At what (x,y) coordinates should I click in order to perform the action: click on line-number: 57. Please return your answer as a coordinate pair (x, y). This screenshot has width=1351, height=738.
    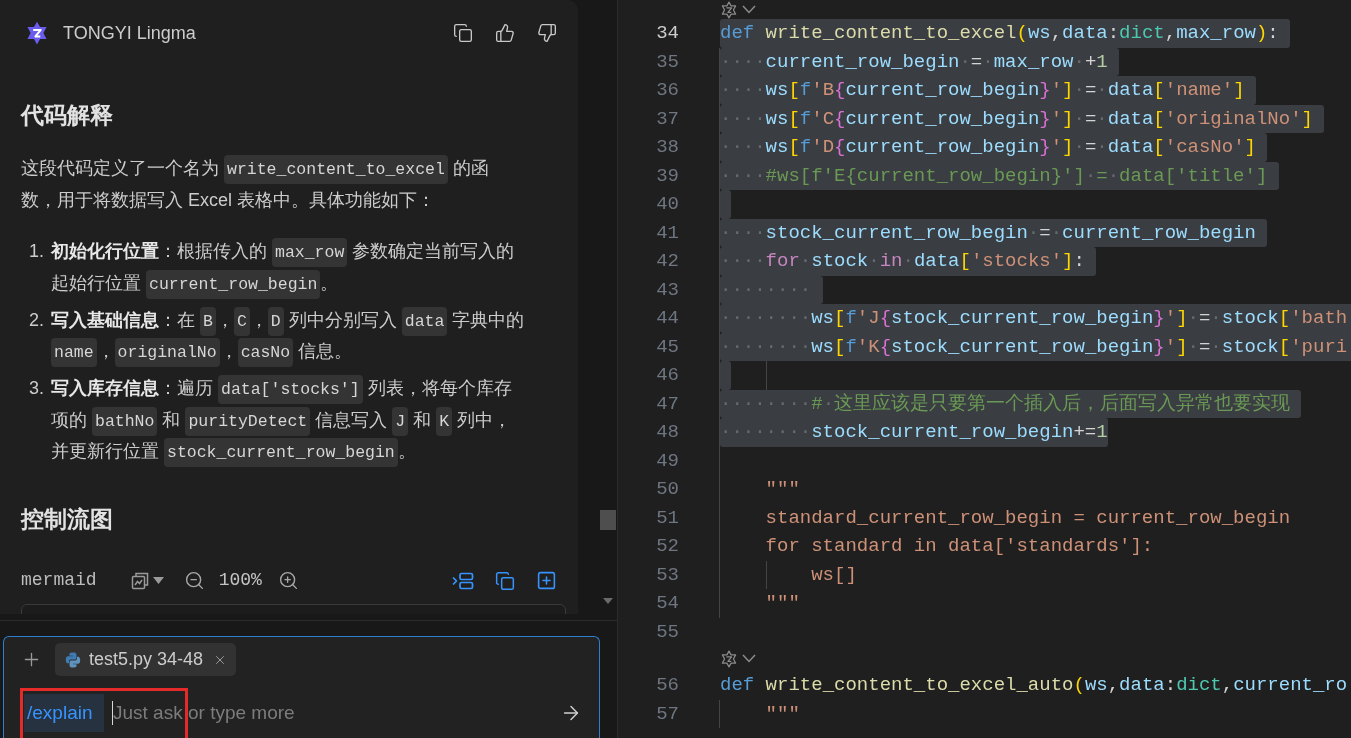
    Looking at the image, I should click on (667, 714).